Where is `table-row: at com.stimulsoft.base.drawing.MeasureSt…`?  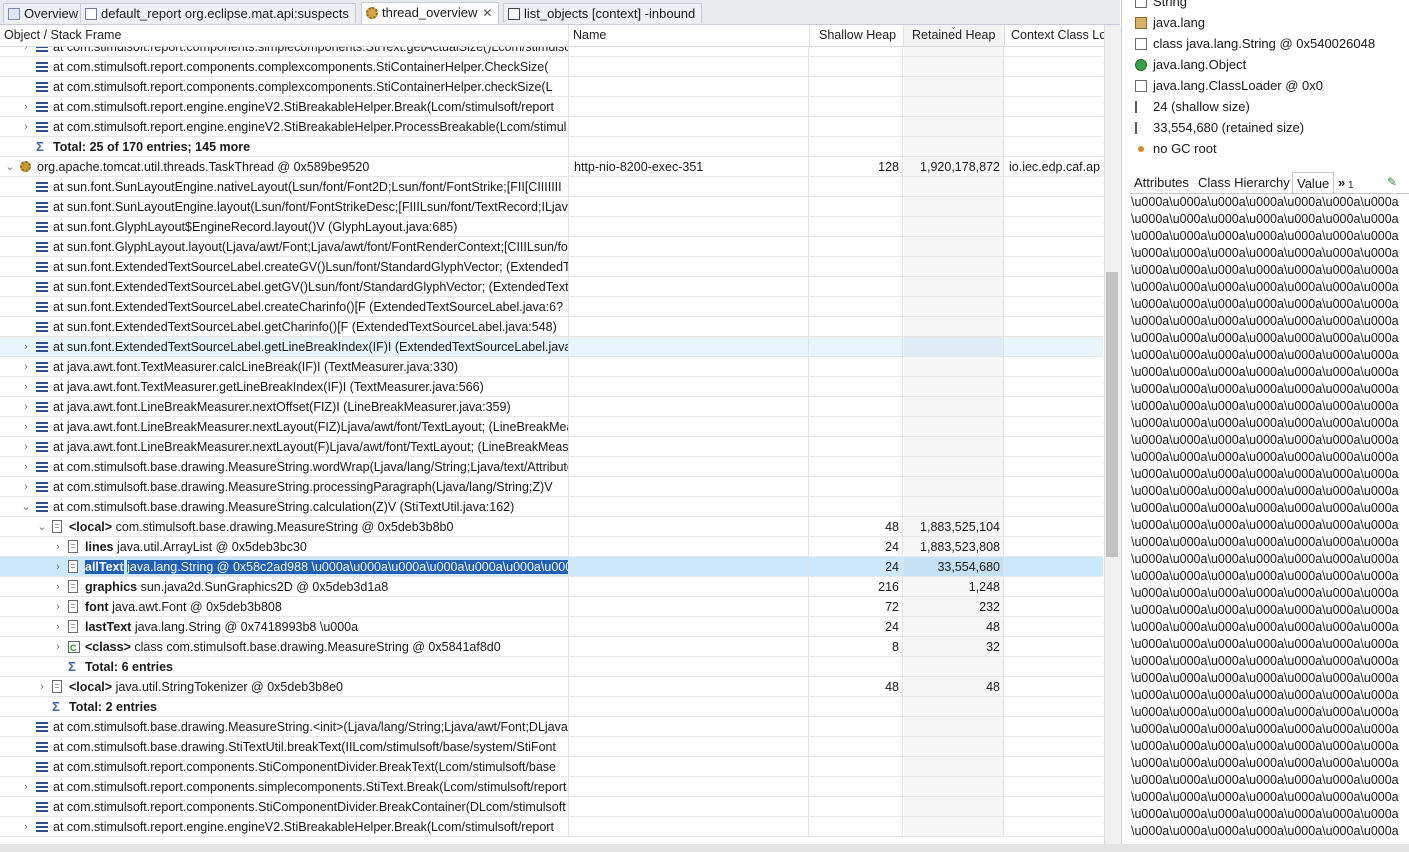
table-row: at com.stimulsoft.base.drawing.MeasureSt… is located at coordinates (551, 727).